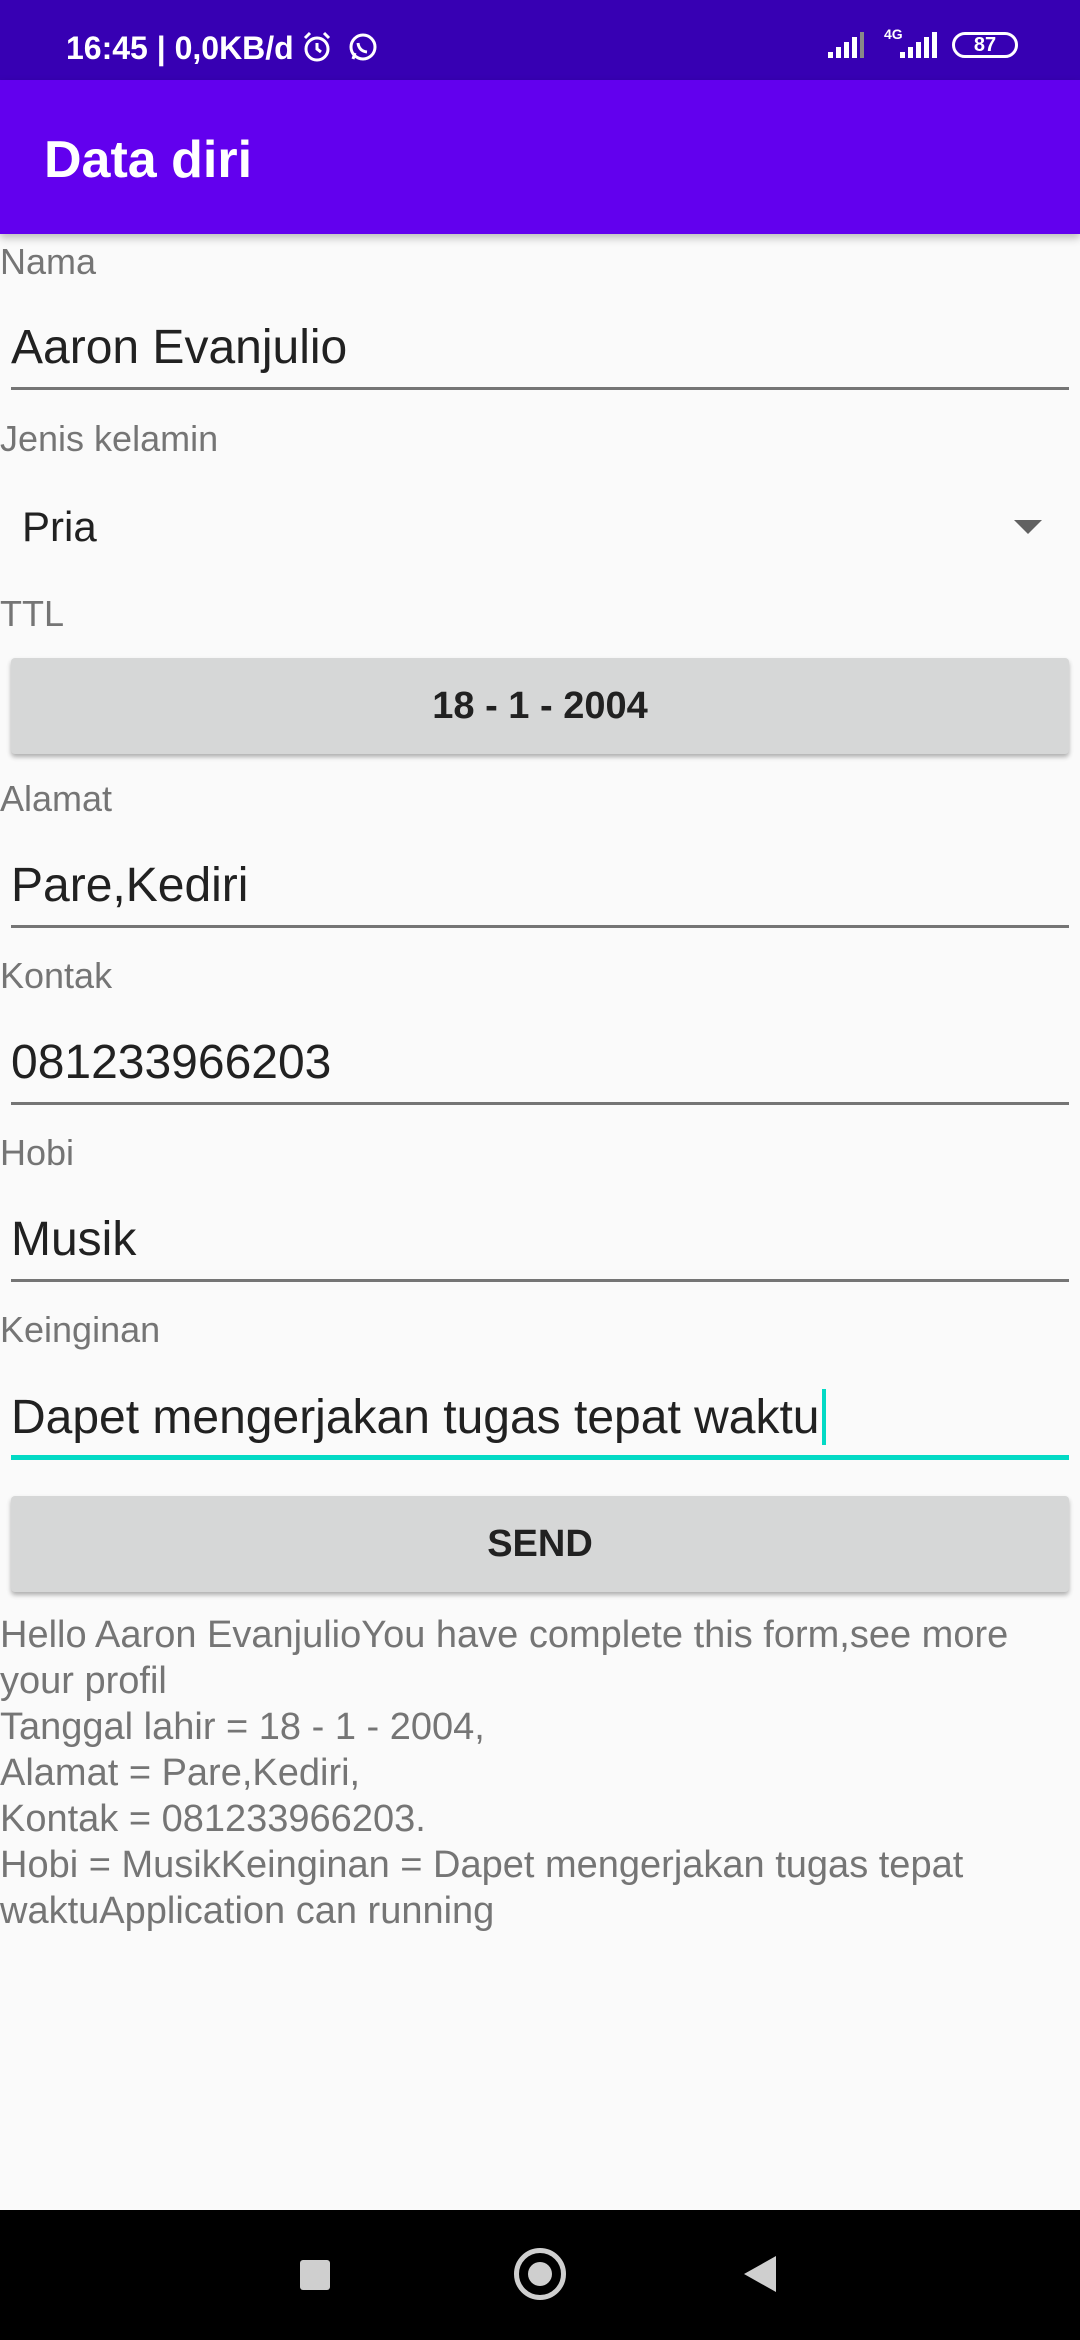  What do you see at coordinates (56, 975) in the screenshot?
I see `kontak-label: Kontak` at bounding box center [56, 975].